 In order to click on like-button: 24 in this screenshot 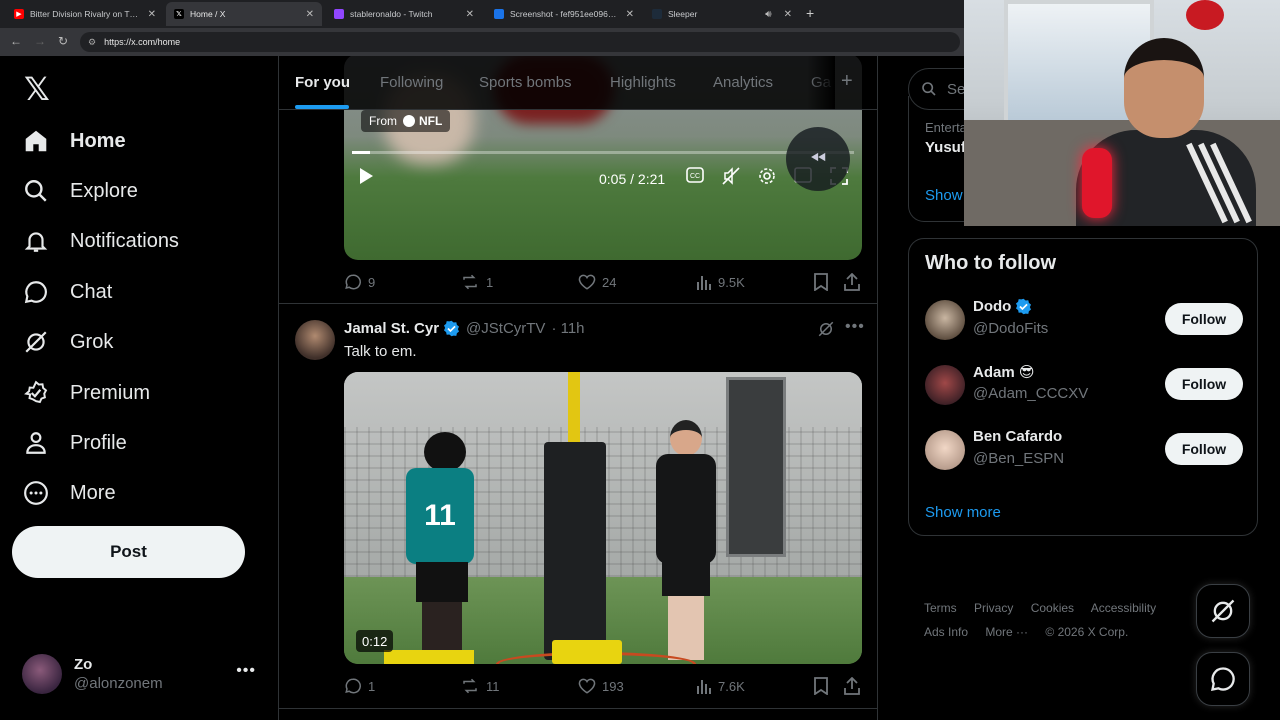, I will do `click(597, 282)`.